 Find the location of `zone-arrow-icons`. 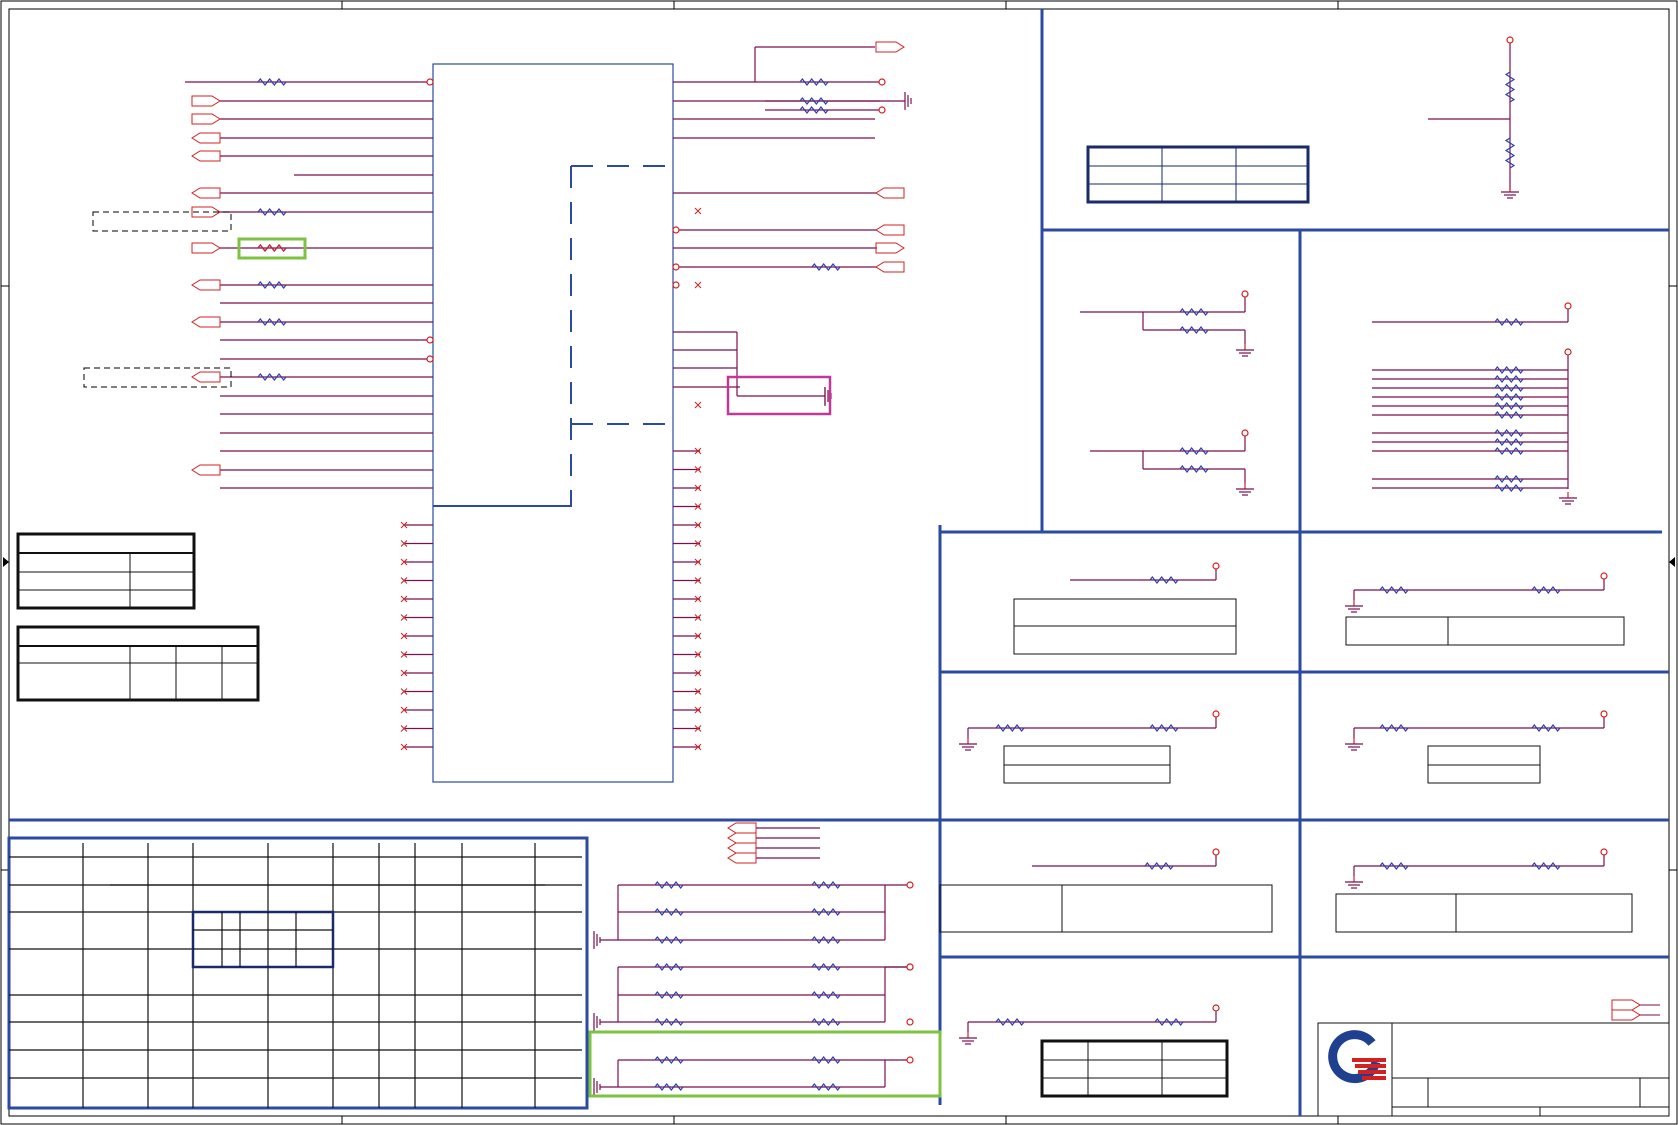

zone-arrow-icons is located at coordinates (839, 562).